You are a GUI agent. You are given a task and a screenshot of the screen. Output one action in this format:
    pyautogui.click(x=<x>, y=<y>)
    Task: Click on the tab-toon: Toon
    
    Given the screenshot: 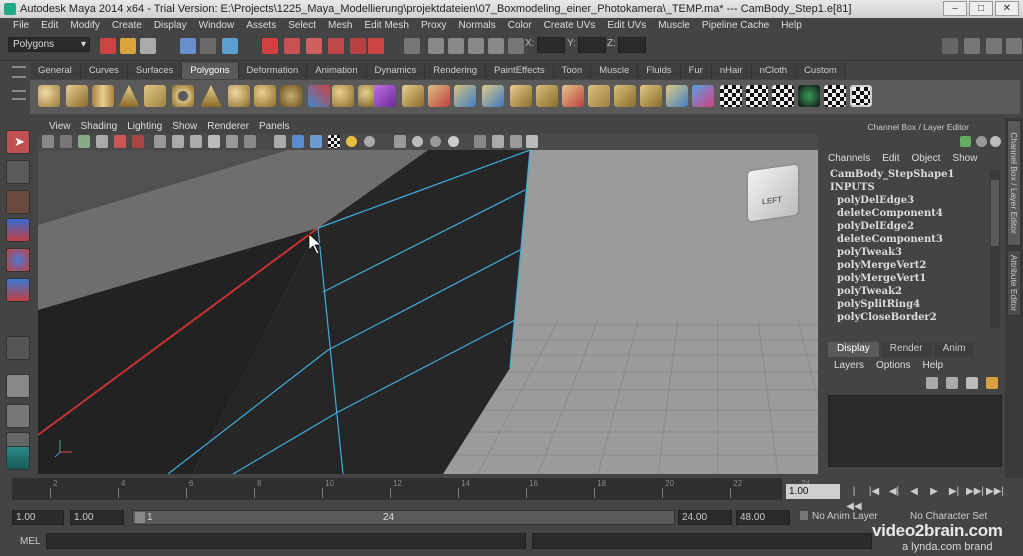 What is the action you would take?
    pyautogui.click(x=572, y=71)
    